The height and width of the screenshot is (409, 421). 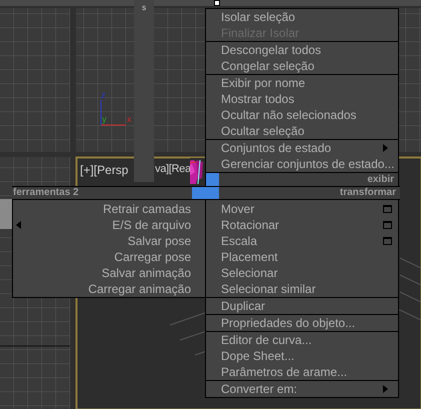 What do you see at coordinates (302, 17) in the screenshot?
I see `menu-item: Isolar seleção` at bounding box center [302, 17].